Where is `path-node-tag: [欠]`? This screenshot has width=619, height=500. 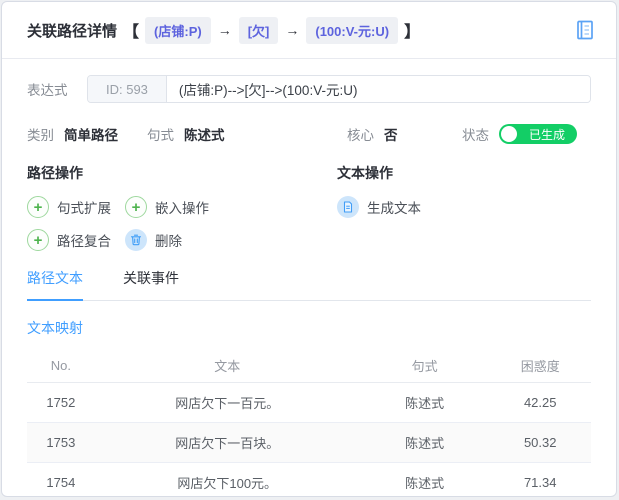
path-node-tag: [欠] is located at coordinates (258, 30).